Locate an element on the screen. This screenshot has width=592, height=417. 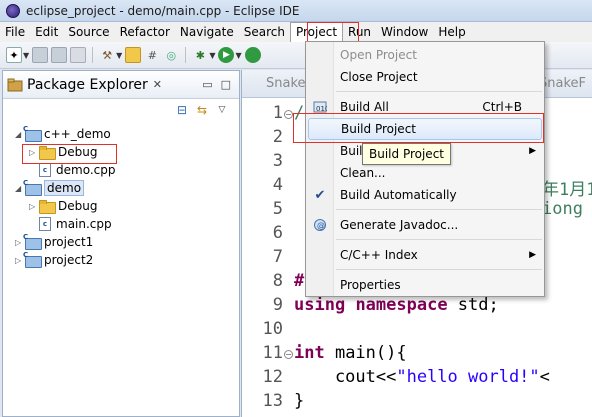
menu-search: Search is located at coordinates (264, 32).